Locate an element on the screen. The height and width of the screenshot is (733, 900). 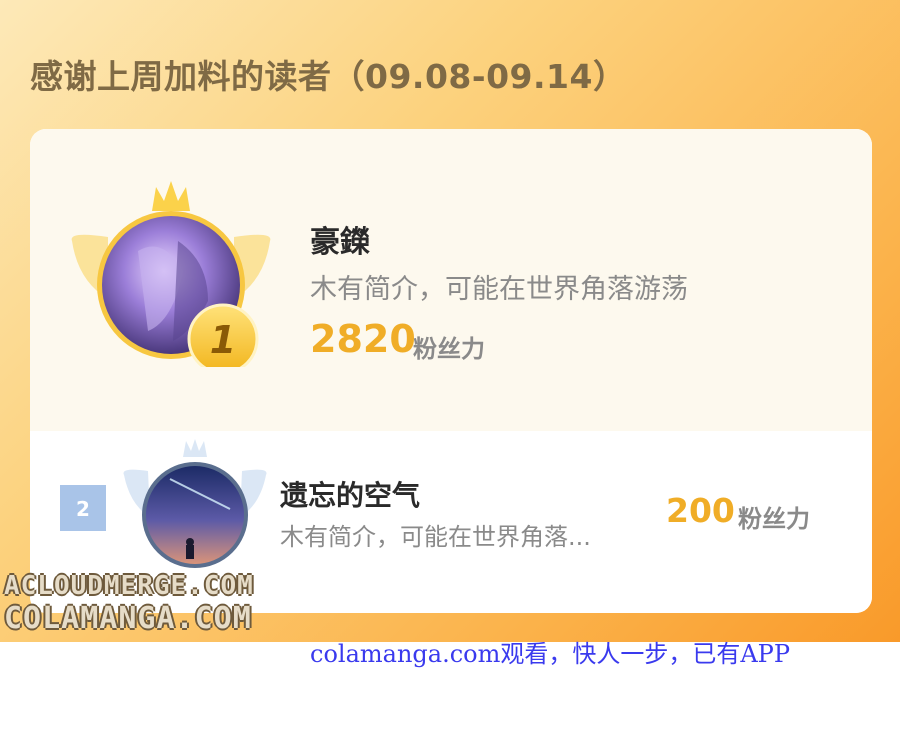
watermark-line-2: COLAMANGA.COM is located at coordinates (128, 618).